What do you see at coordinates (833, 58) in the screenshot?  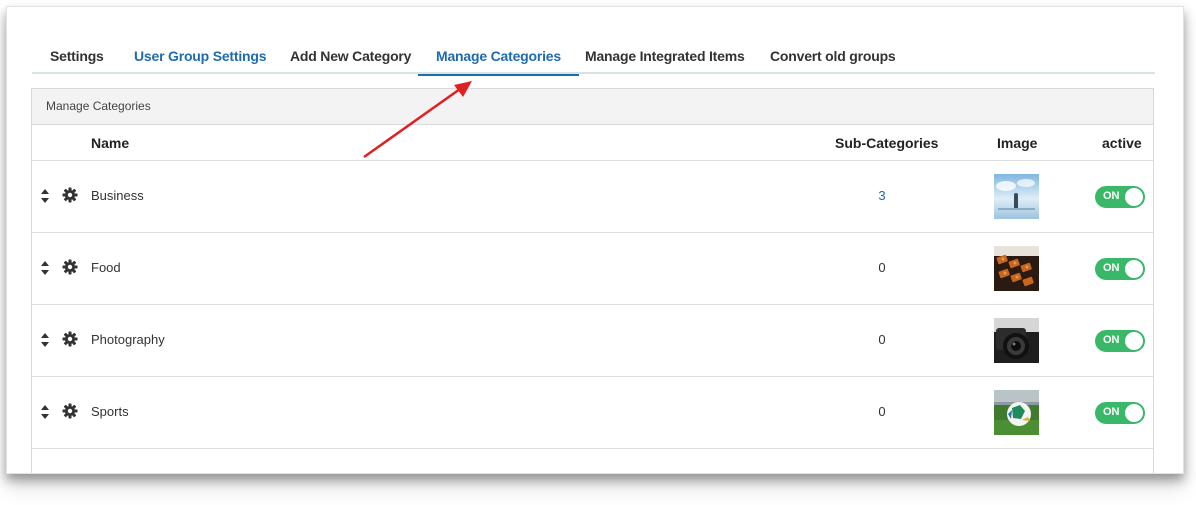 I see `tab-convert-old-groups: Convert old groups` at bounding box center [833, 58].